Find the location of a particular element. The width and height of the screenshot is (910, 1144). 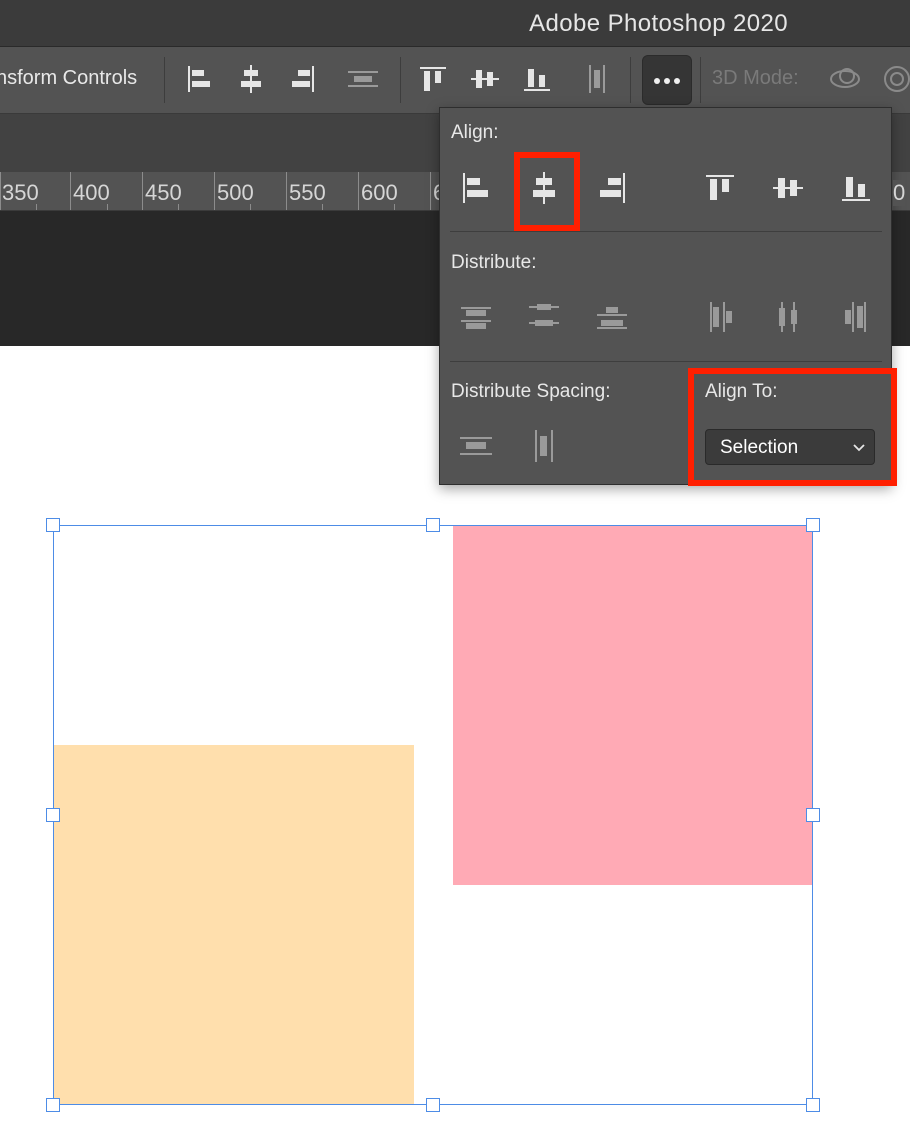

ruler-label: 550 is located at coordinates (307, 192).